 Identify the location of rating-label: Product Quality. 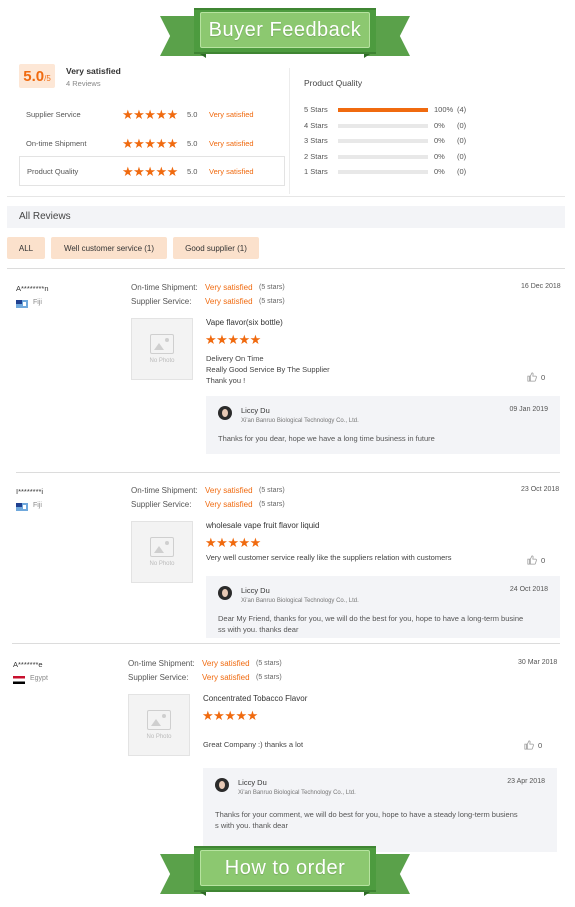
(53, 171).